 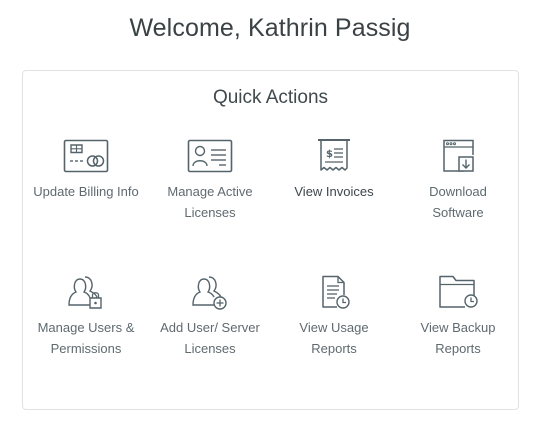 I want to click on download-window-icon, so click(x=458, y=156).